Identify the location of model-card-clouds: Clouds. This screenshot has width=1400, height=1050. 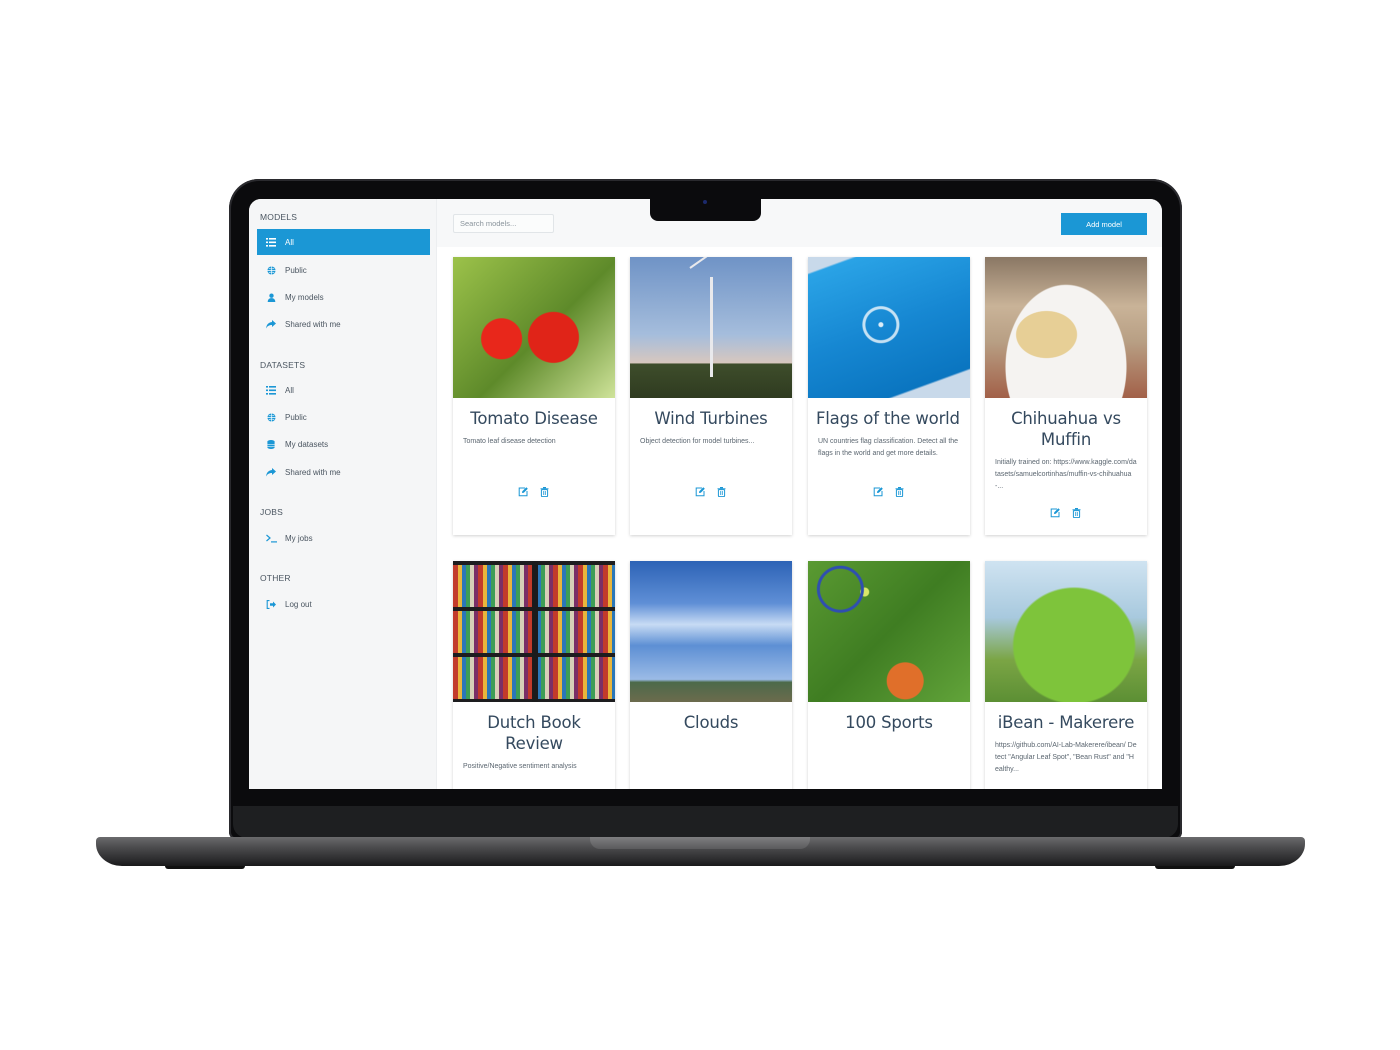
(711, 675).